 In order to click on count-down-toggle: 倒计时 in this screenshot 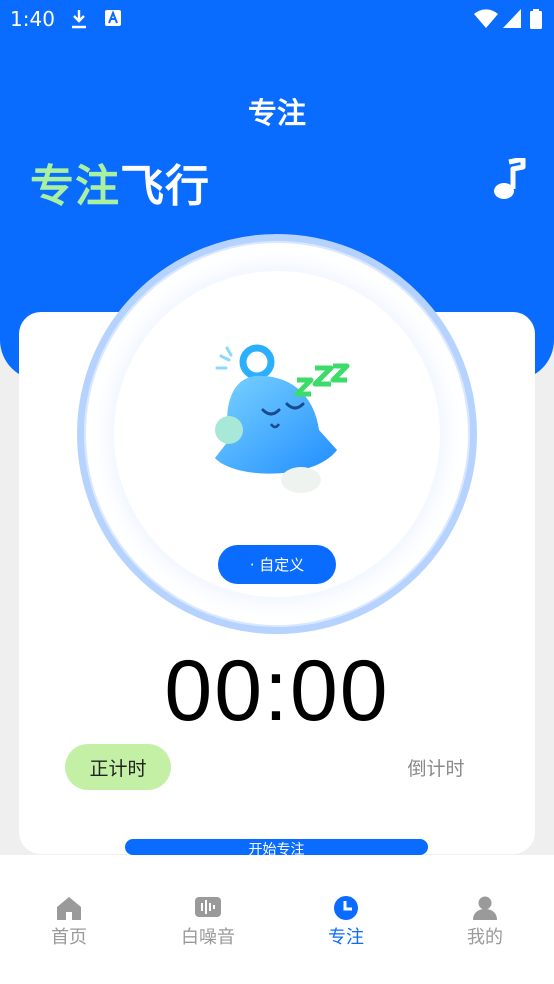, I will do `click(436, 767)`.